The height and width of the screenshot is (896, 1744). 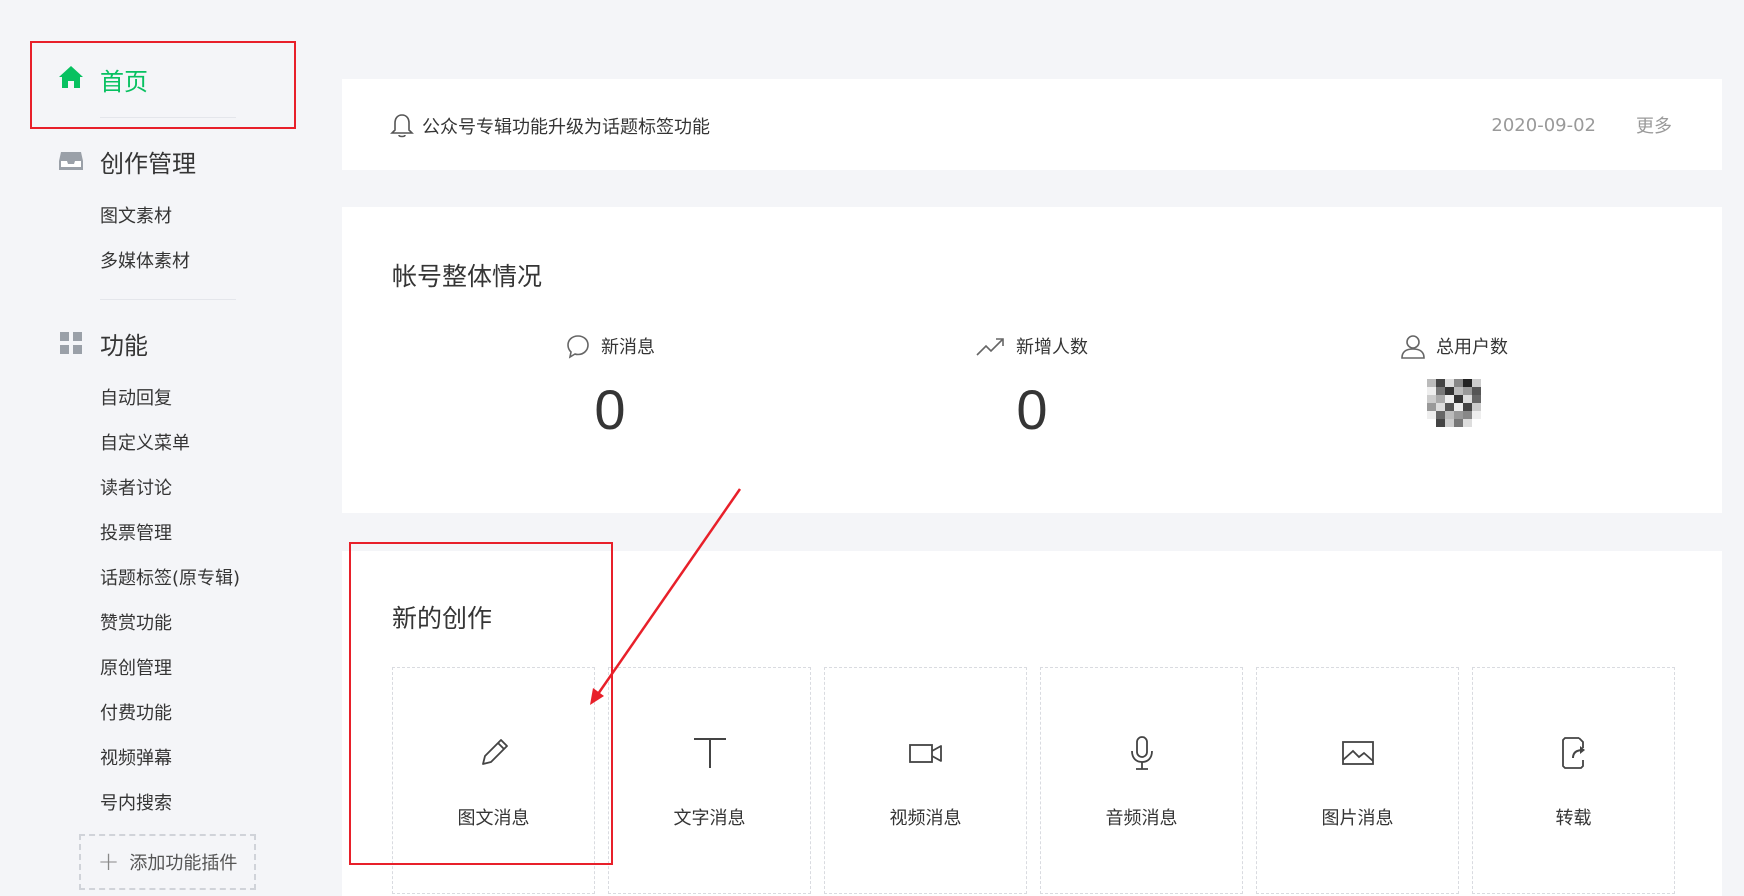 I want to click on stat-new-messages: 新消息 0, so click(x=610, y=387).